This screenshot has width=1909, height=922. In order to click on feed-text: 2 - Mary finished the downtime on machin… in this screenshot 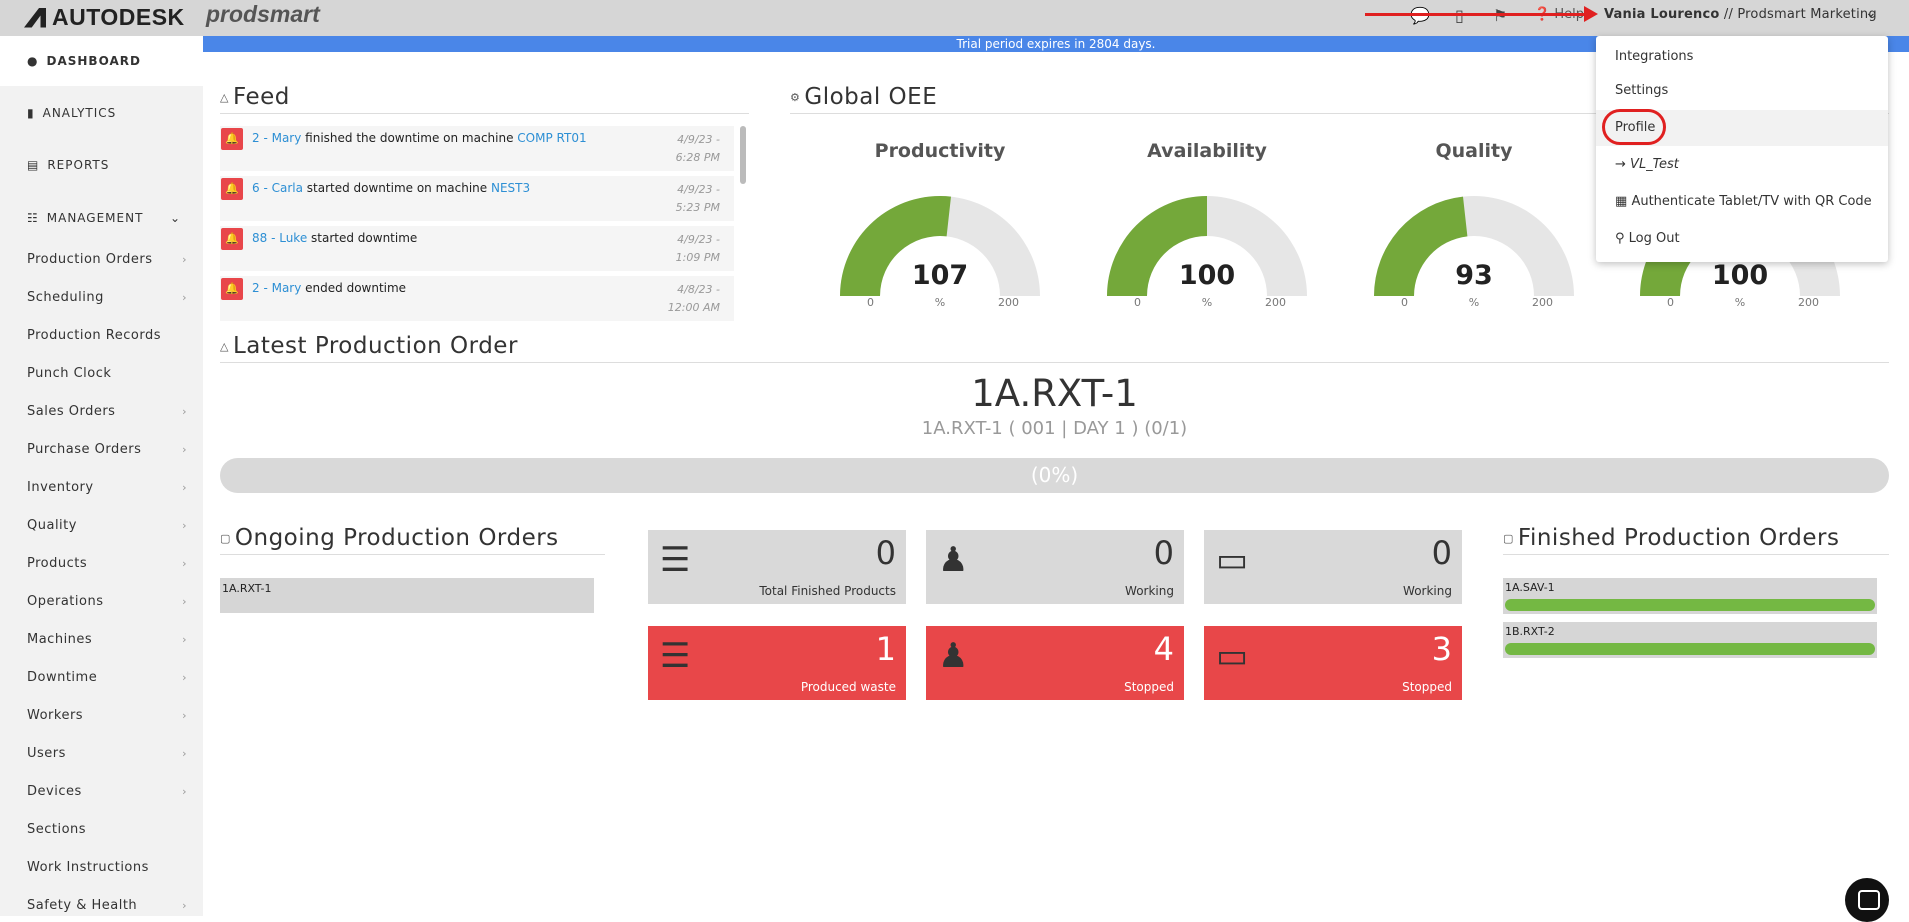, I will do `click(419, 138)`.